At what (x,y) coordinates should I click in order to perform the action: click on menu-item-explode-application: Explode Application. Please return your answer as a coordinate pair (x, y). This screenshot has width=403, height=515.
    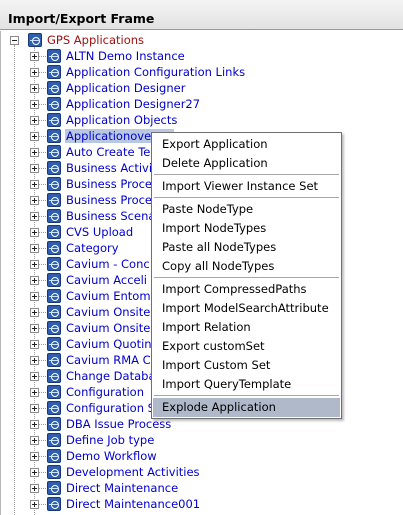
    Looking at the image, I should click on (246, 407).